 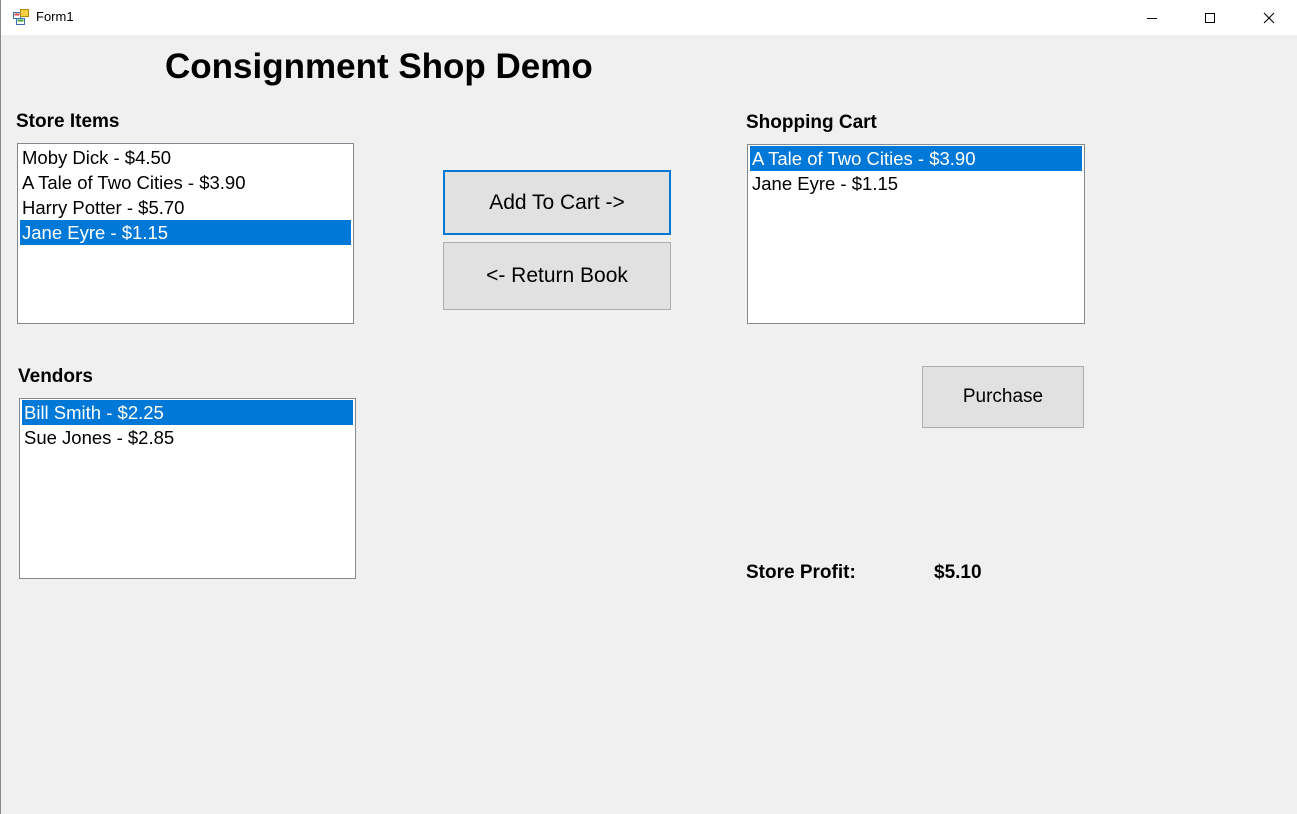 I want to click on maximize-icon, so click(x=1210, y=18).